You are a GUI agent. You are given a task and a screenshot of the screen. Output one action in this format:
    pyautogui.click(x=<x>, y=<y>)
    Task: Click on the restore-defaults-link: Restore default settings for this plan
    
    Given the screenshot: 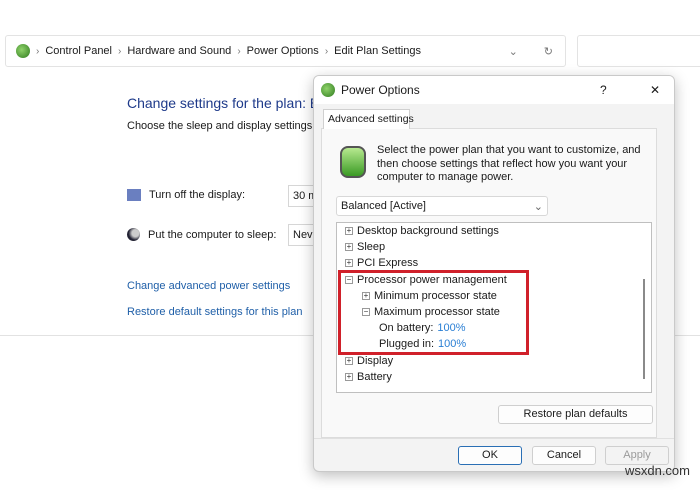 What is the action you would take?
    pyautogui.click(x=214, y=312)
    